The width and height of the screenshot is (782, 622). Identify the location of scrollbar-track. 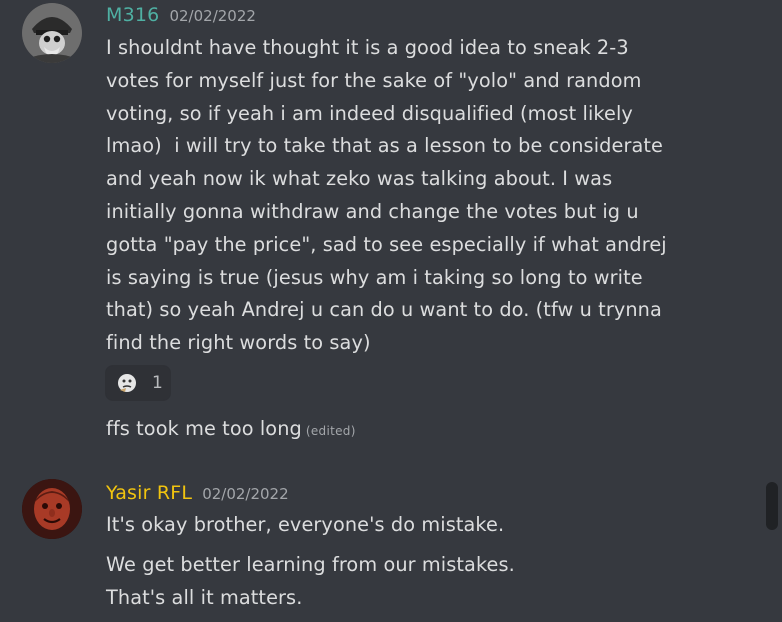
(772, 311).